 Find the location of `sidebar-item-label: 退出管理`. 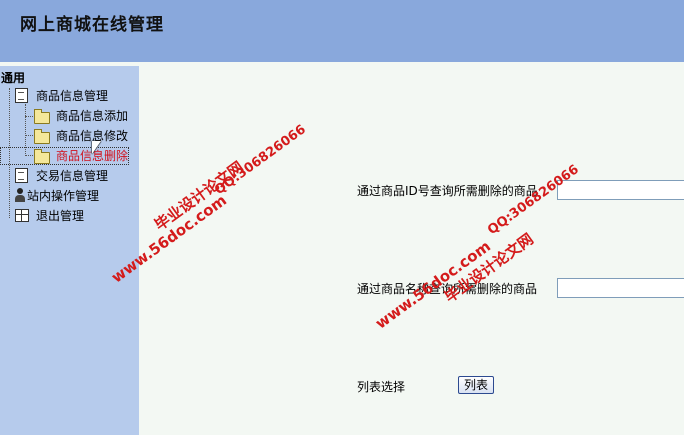

sidebar-item-label: 退出管理 is located at coordinates (60, 216).